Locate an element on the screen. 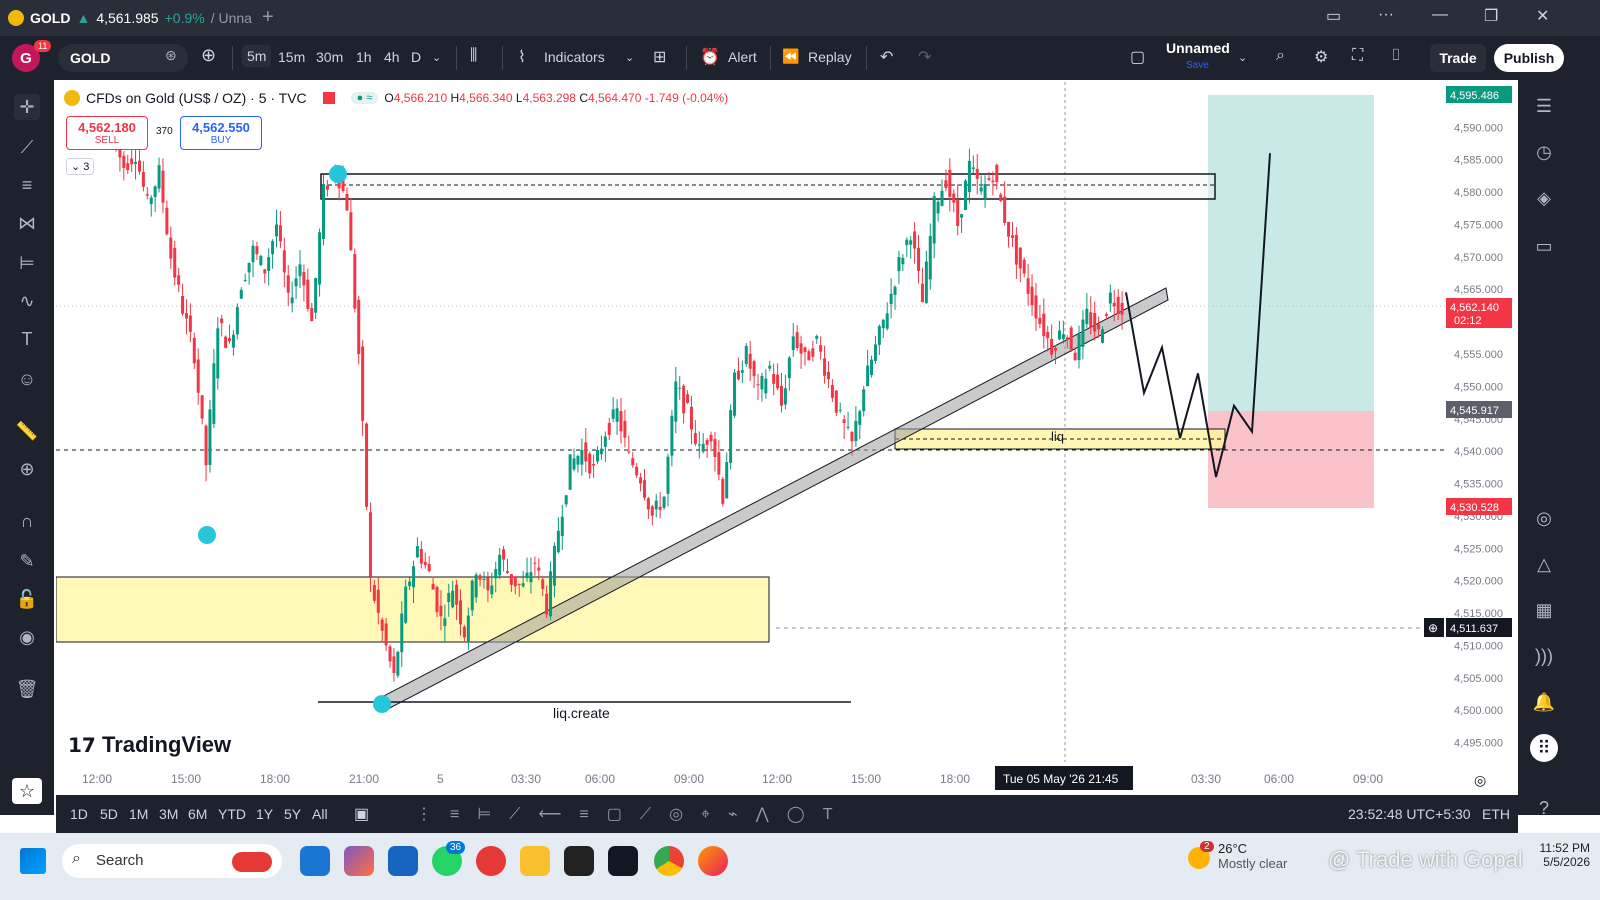  redo-icon: ↷ is located at coordinates (924, 57).